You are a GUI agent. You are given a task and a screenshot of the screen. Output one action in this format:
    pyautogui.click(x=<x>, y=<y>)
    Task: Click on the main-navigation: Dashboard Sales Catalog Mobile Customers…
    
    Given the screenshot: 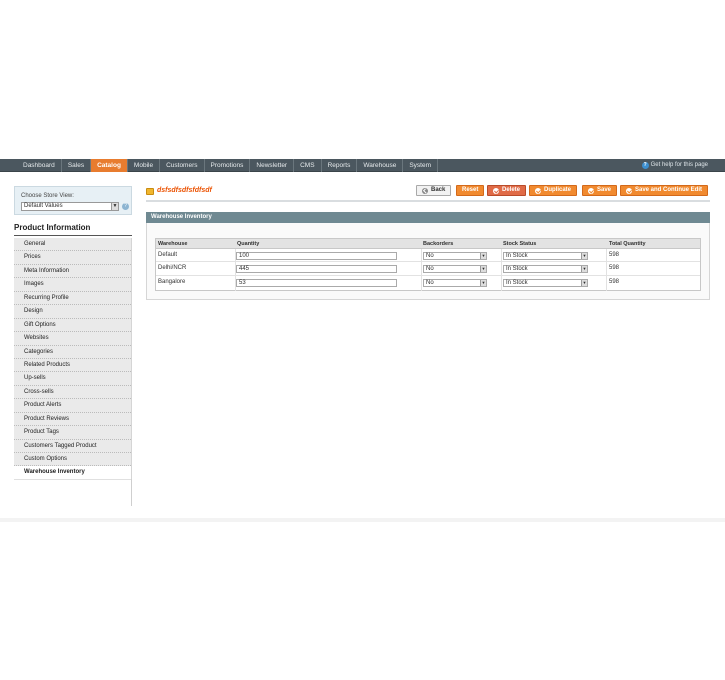 What is the action you would take?
    pyautogui.click(x=362, y=165)
    